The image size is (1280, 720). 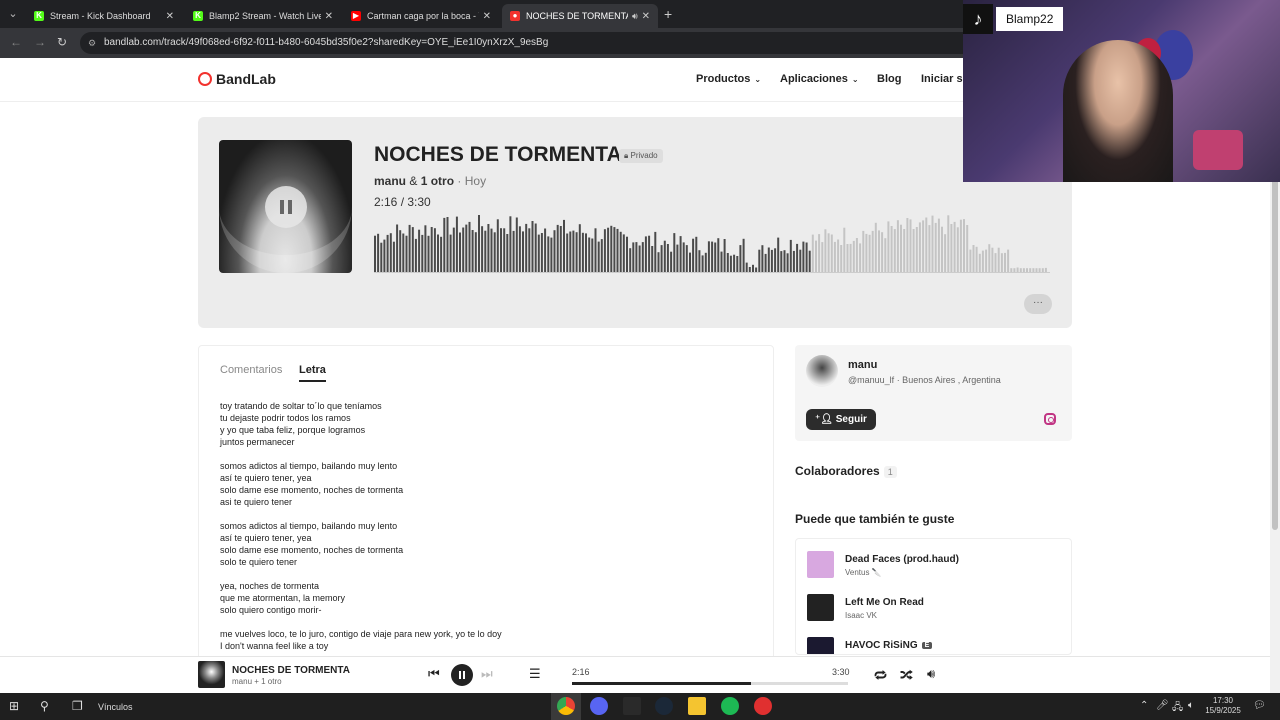 I want to click on tab-letra: Letra, so click(x=312, y=373).